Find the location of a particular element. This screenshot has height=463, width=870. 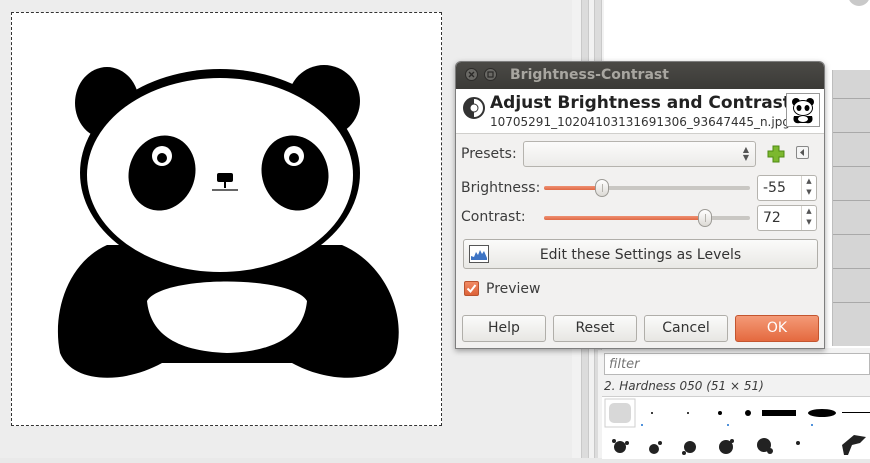

brush-grid is located at coordinates (736, 427).